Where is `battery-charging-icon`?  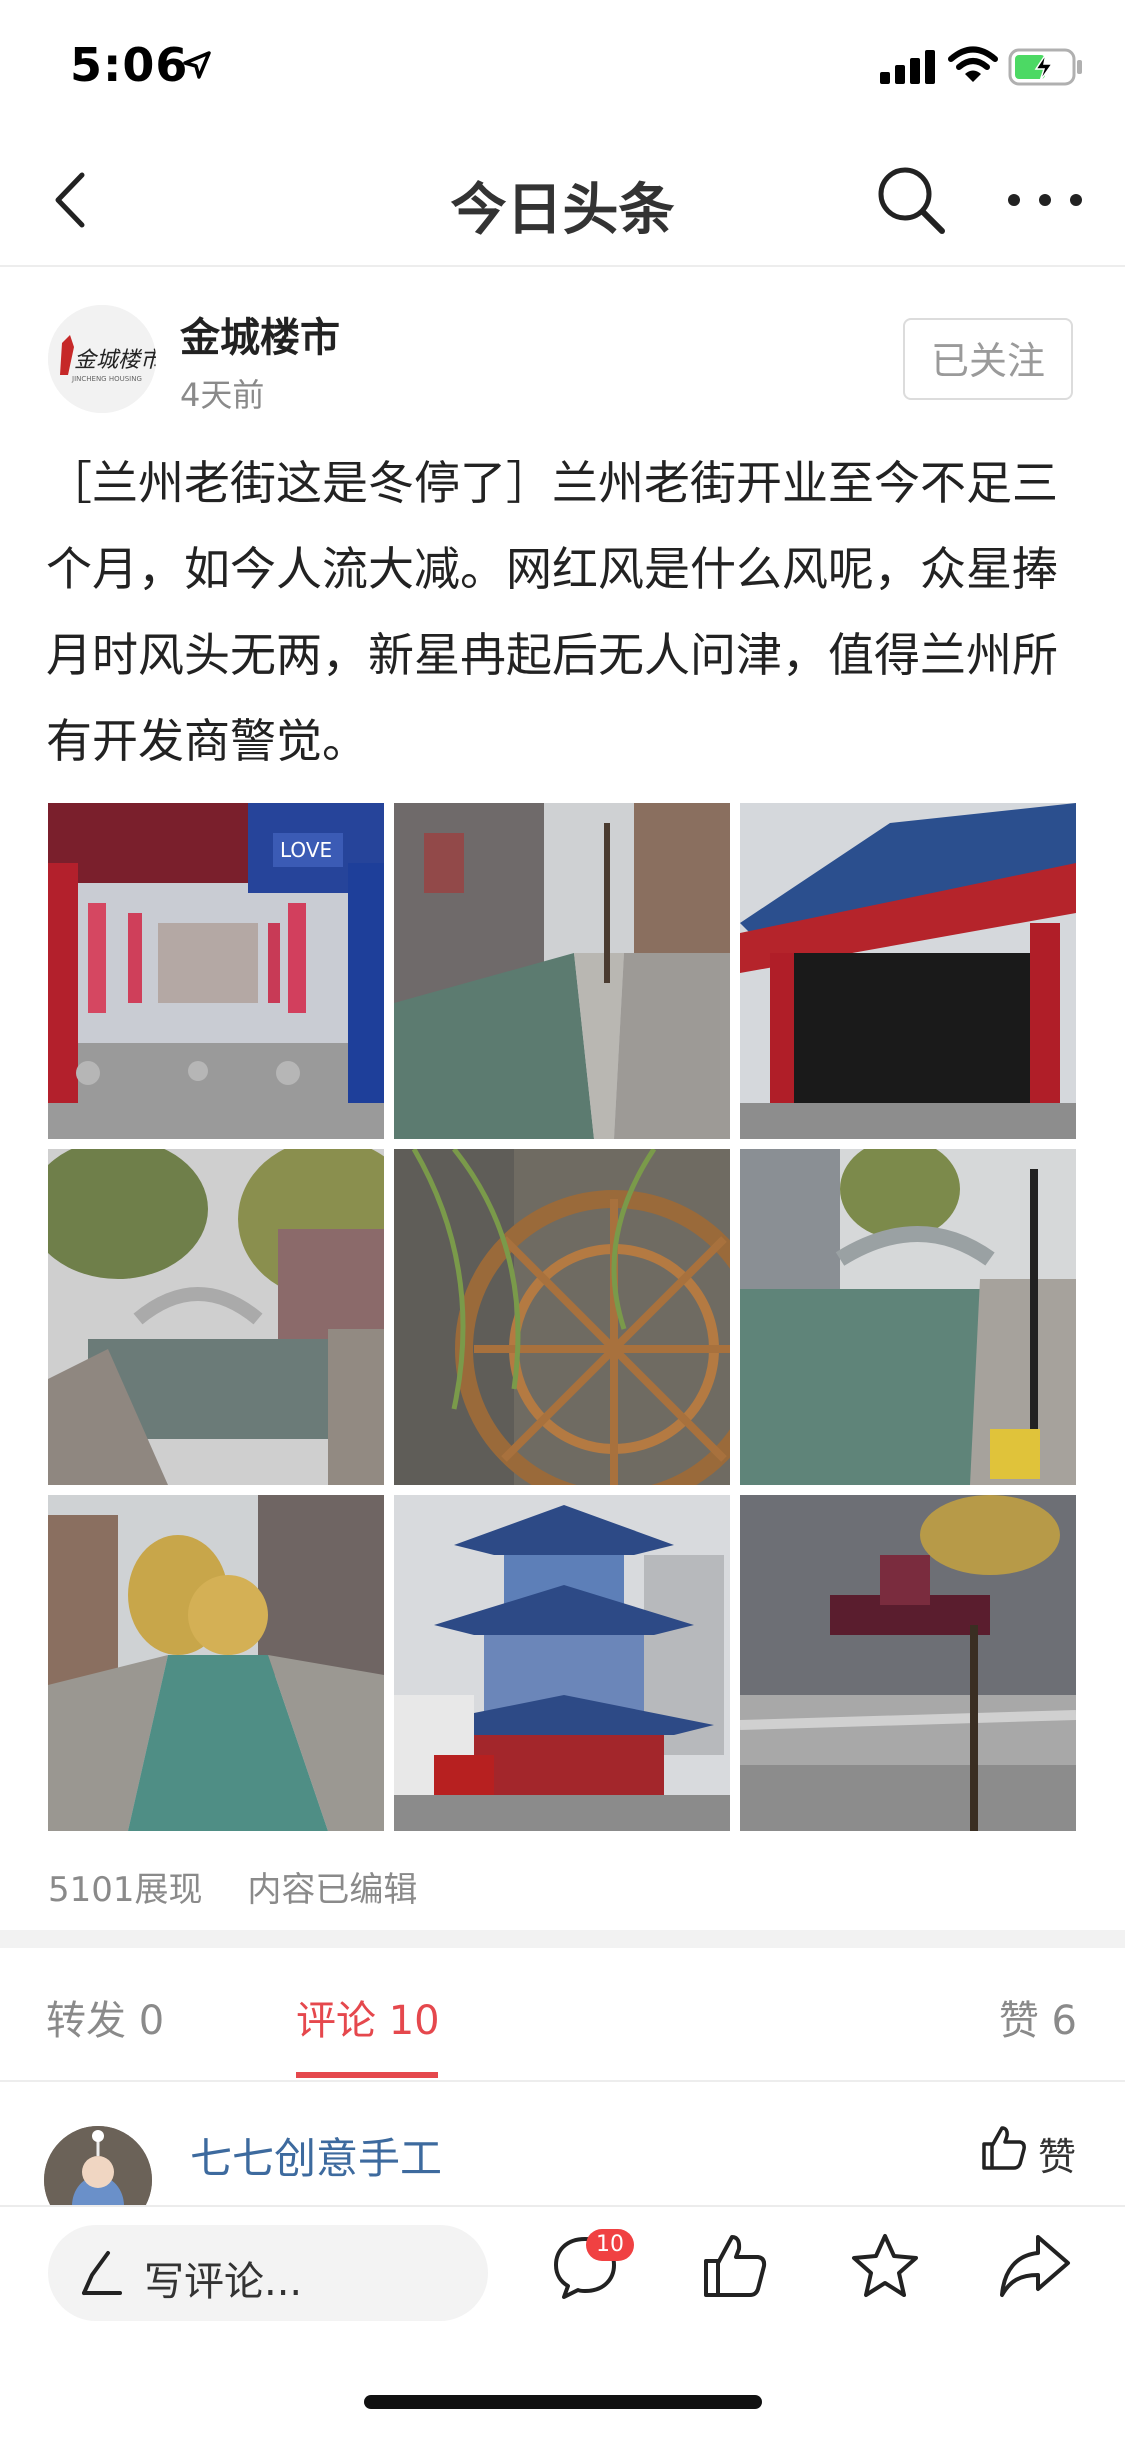
battery-charging-icon is located at coordinates (1045, 67).